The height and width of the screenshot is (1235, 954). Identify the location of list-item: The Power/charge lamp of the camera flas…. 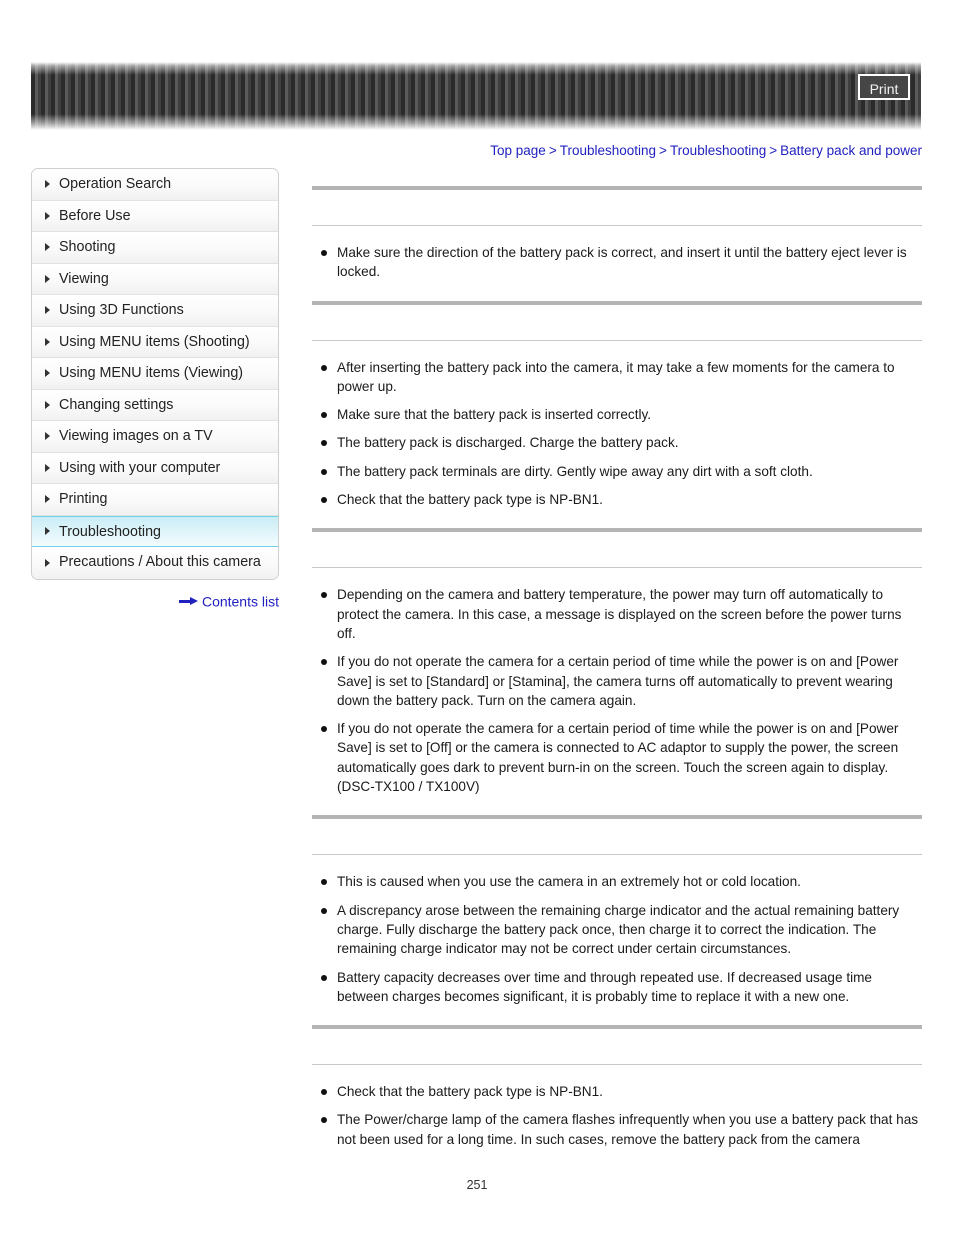
(617, 1129).